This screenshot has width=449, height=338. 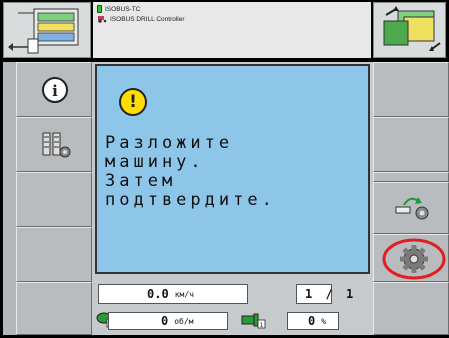 I want to click on status-header: ISOBUS-TC ISOBUS DRILL Controller, so click(x=232, y=30).